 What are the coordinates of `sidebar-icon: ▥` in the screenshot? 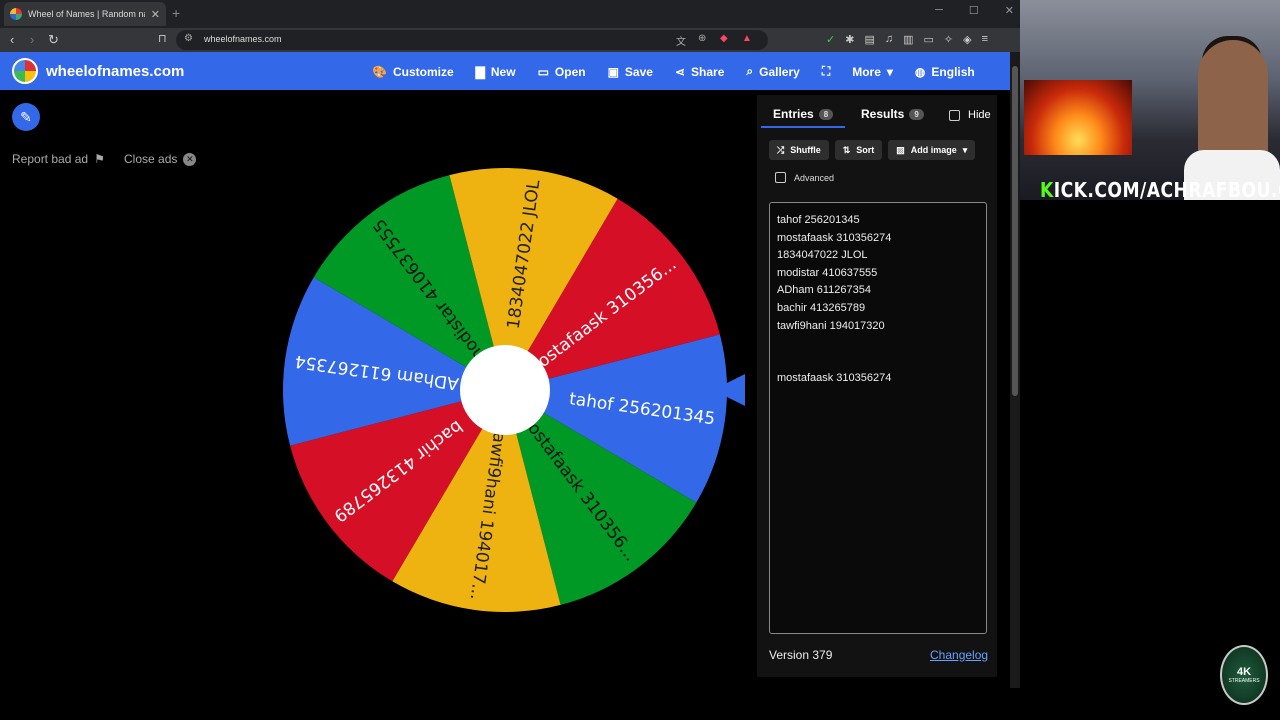 It's located at (908, 39).